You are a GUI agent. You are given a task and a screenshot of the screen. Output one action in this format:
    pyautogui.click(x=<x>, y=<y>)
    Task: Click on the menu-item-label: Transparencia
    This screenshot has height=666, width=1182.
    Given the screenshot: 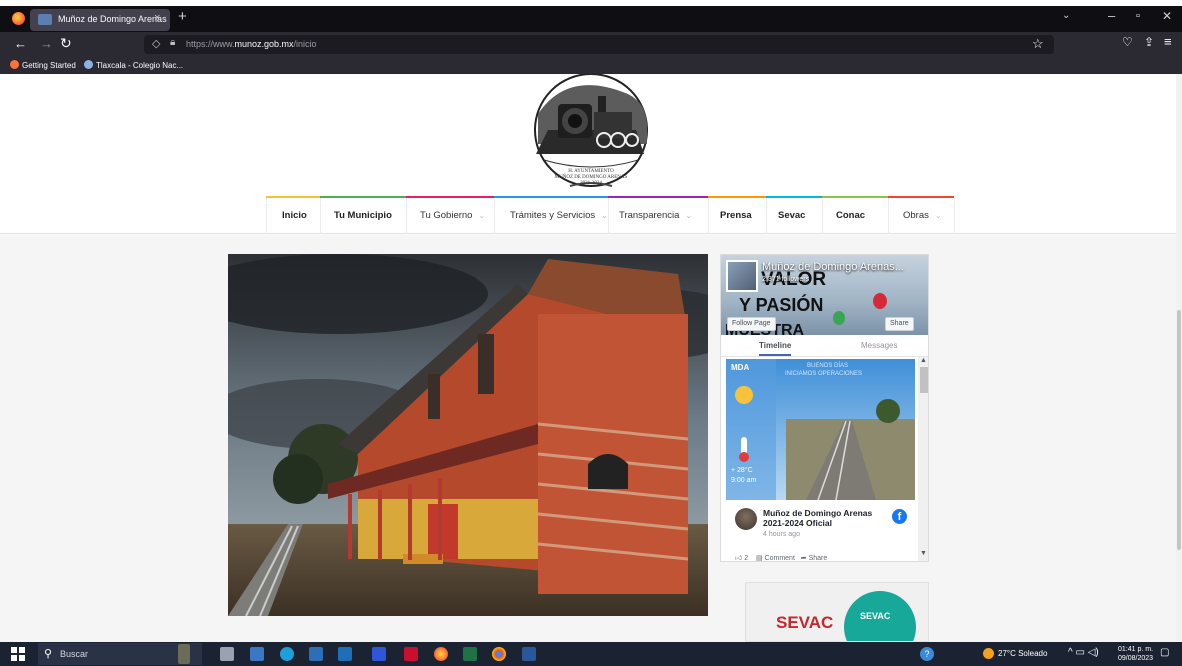 What is the action you would take?
    pyautogui.click(x=649, y=215)
    